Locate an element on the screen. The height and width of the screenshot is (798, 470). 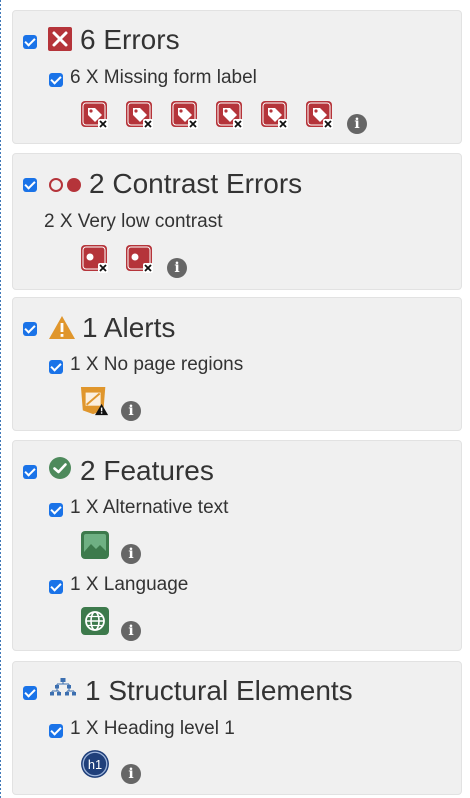
h1-icon-text: h1 is located at coordinates (95, 764).